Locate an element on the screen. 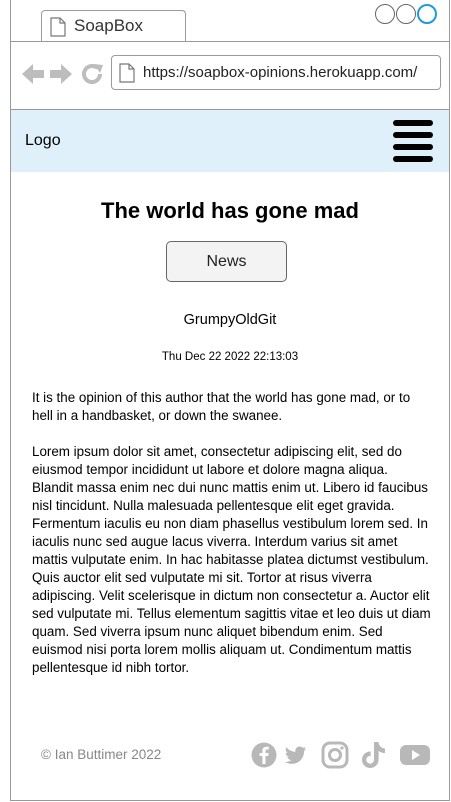  tab-title: SoapBox is located at coordinates (108, 25).